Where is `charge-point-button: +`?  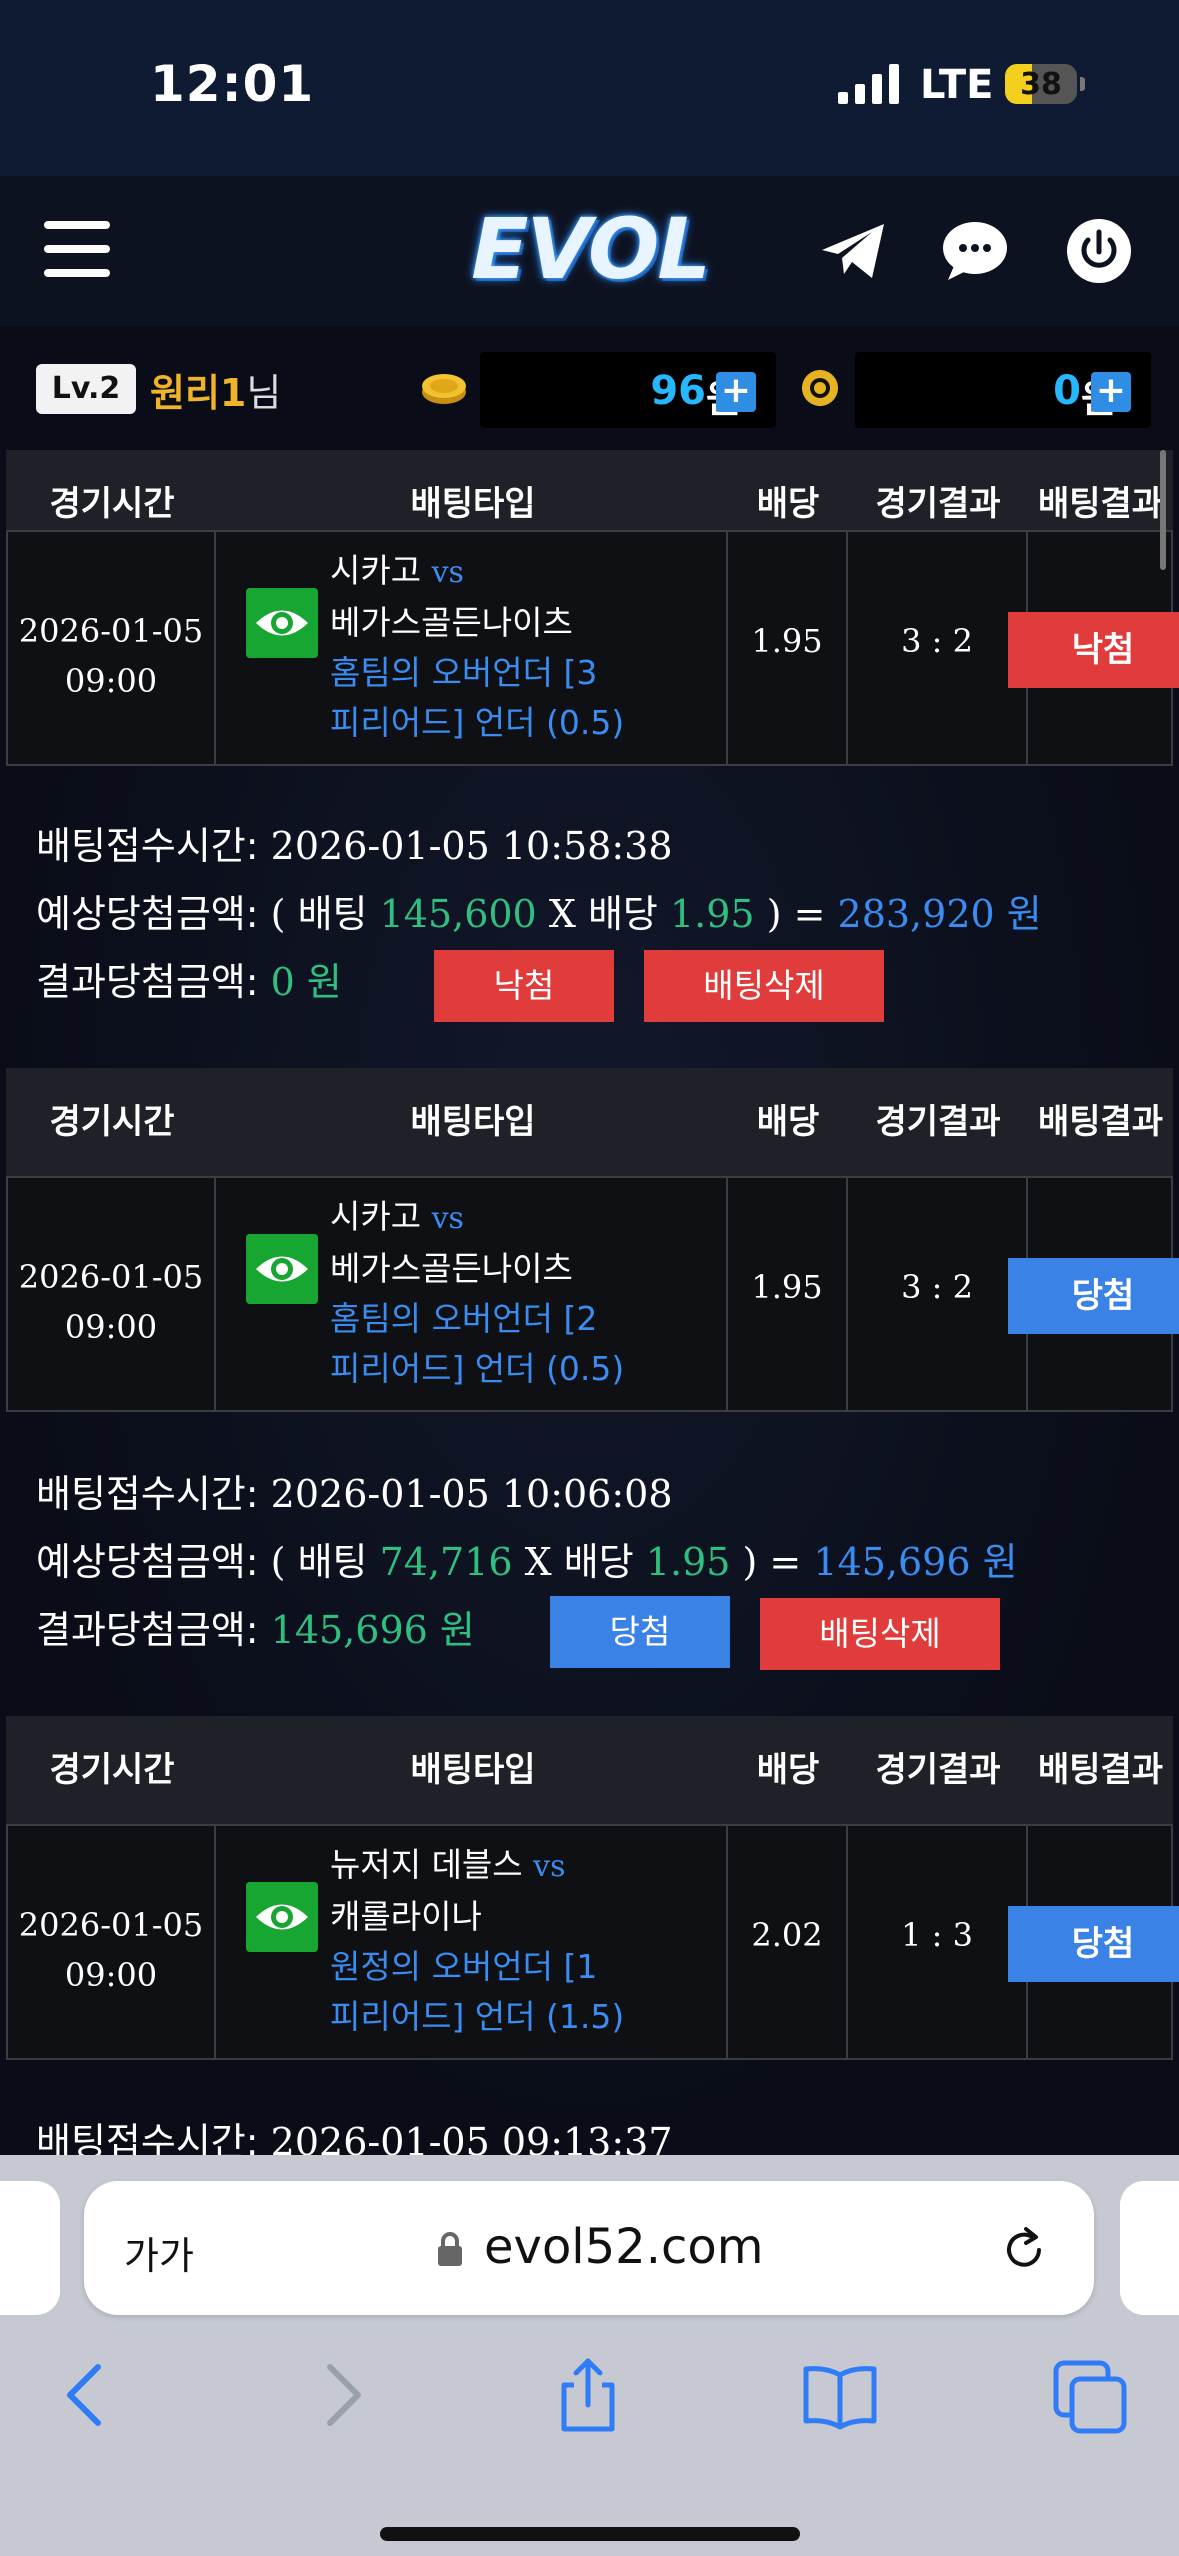
charge-point-button: + is located at coordinates (1111, 392).